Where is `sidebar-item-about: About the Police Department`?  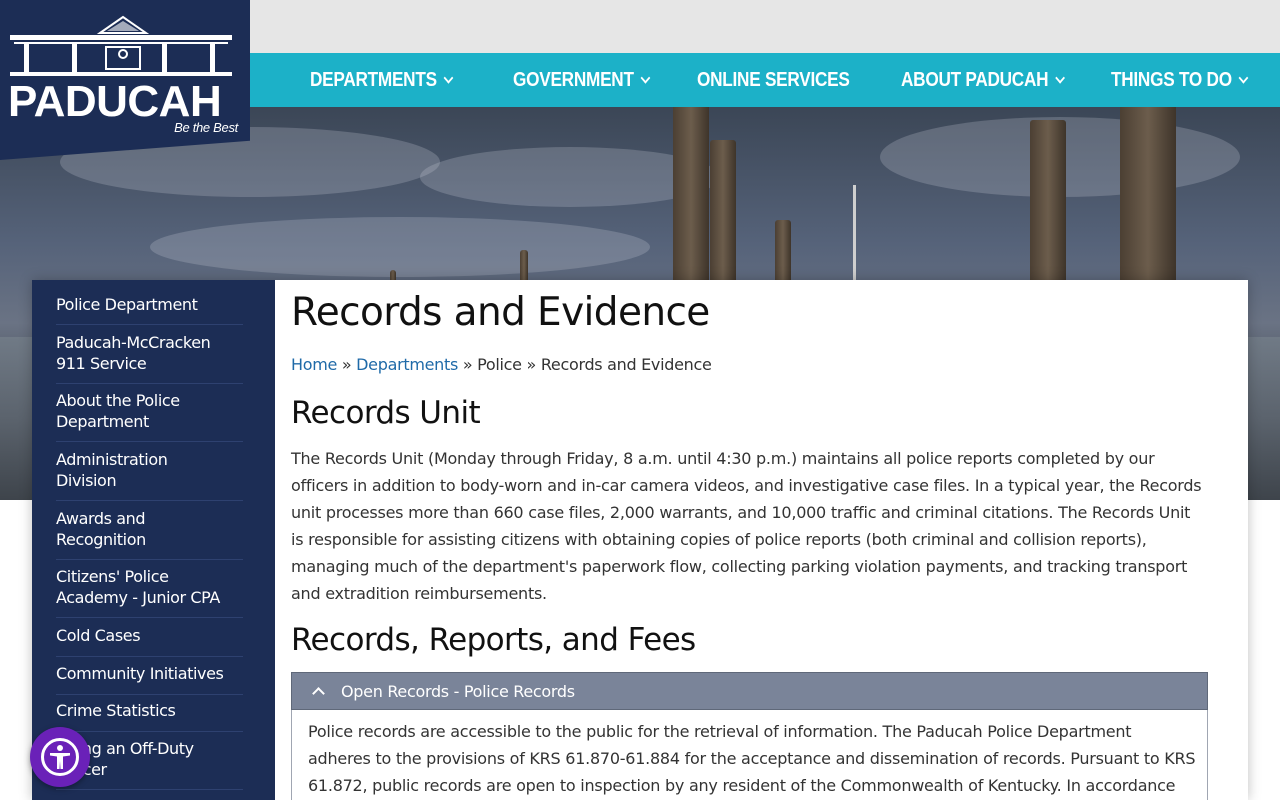 sidebar-item-about: About the Police Department is located at coordinates (149, 416).